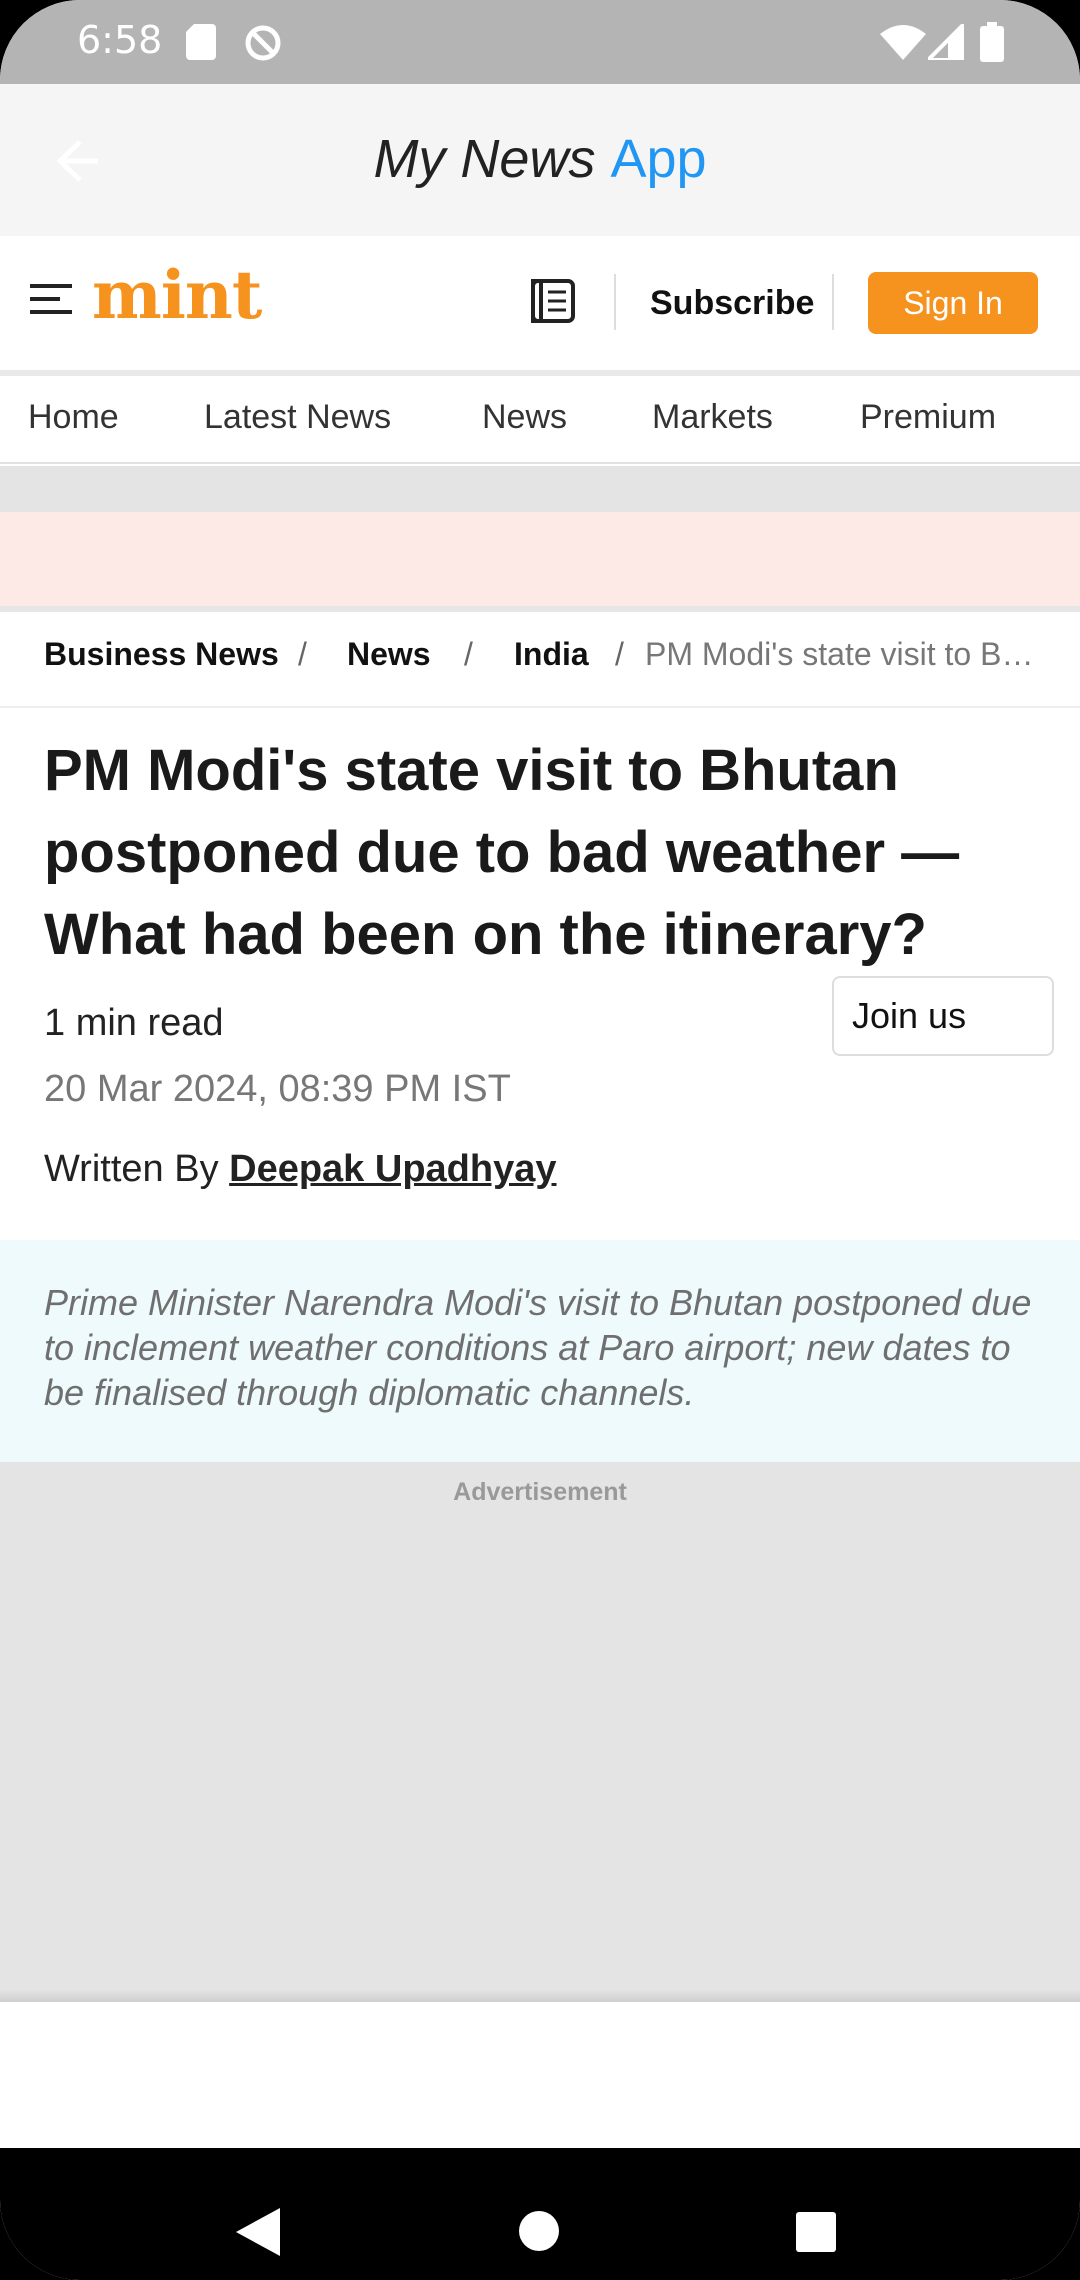 Image resolution: width=1080 pixels, height=2280 pixels. What do you see at coordinates (51, 299) in the screenshot?
I see `hamburger-menu-icon` at bounding box center [51, 299].